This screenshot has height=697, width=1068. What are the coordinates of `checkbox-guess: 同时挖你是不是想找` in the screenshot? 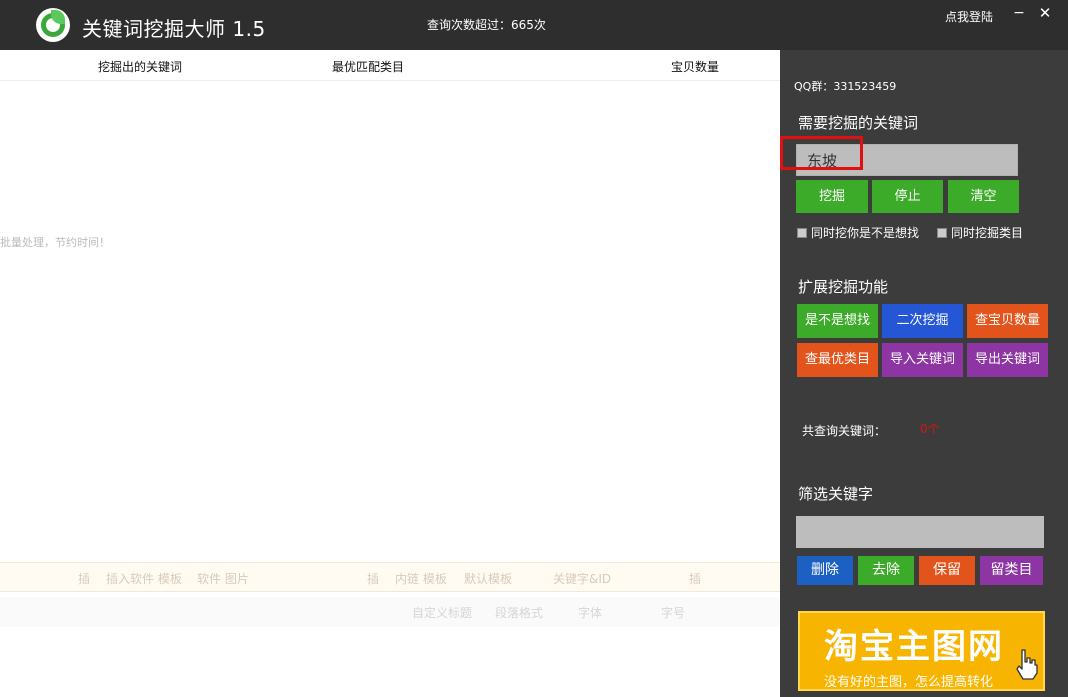 It's located at (858, 232).